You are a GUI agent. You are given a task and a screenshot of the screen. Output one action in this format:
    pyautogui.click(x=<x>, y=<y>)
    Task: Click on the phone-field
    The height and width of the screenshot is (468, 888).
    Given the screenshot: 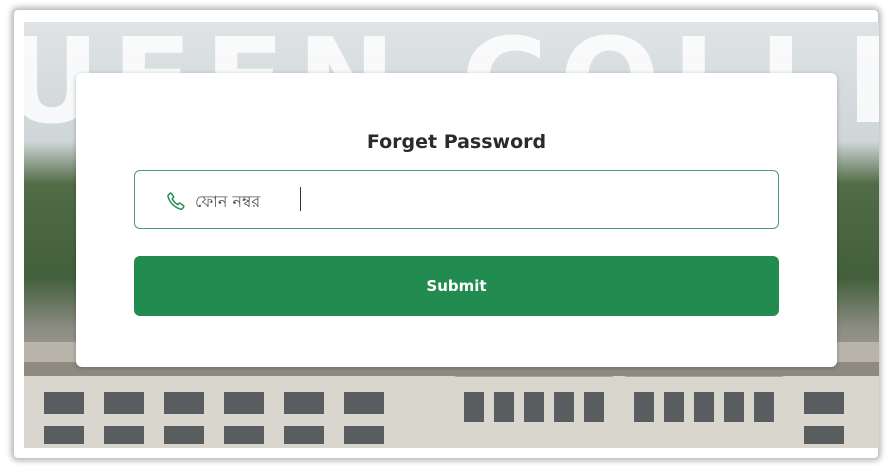 What is the action you would take?
    pyautogui.click(x=456, y=199)
    